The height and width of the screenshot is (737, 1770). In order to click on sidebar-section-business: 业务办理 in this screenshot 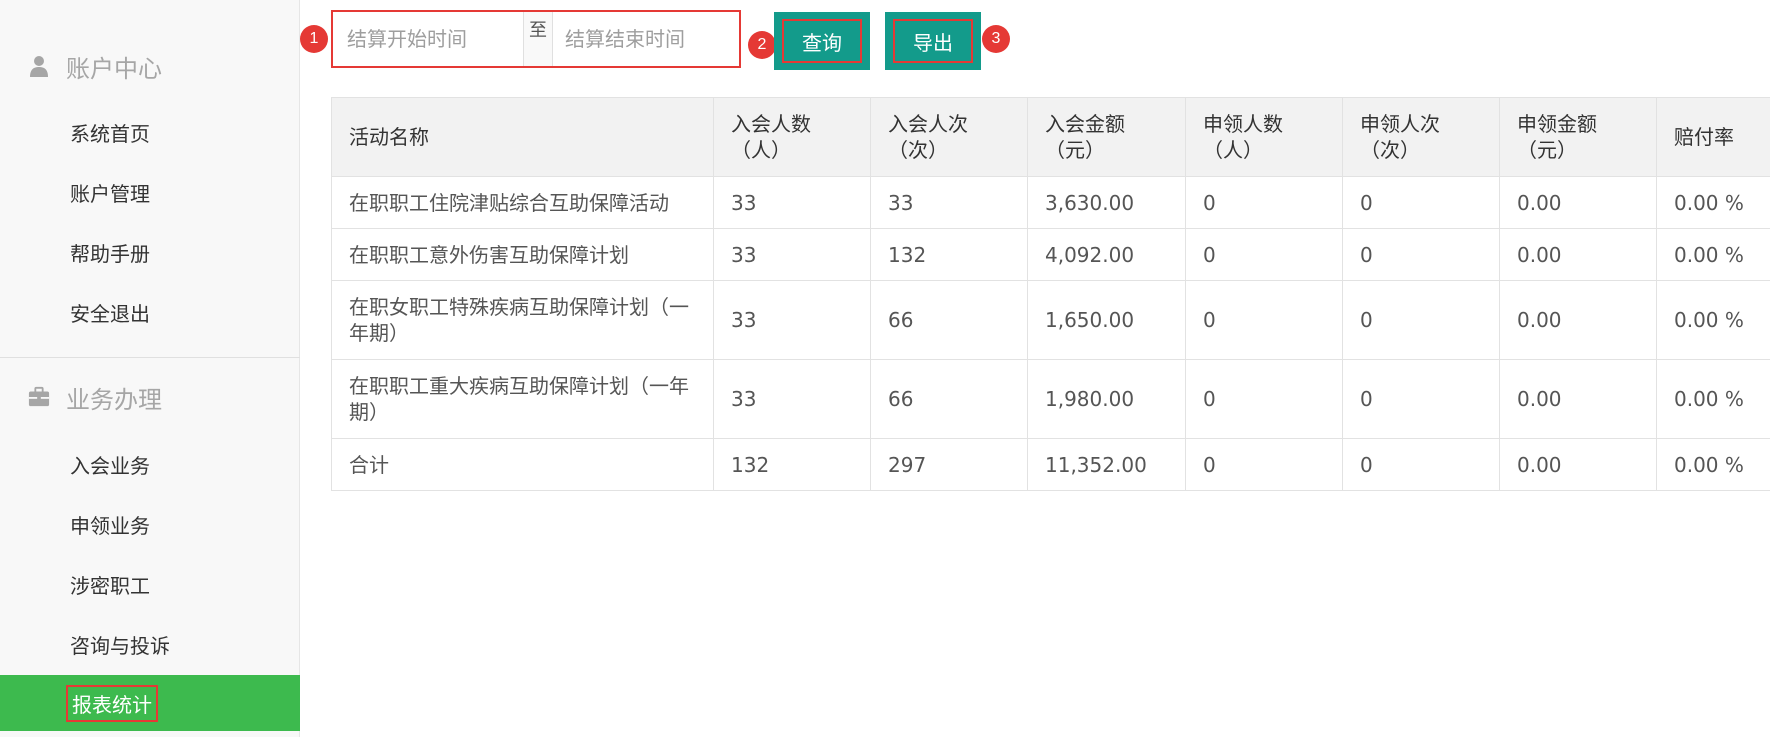, I will do `click(95, 397)`.